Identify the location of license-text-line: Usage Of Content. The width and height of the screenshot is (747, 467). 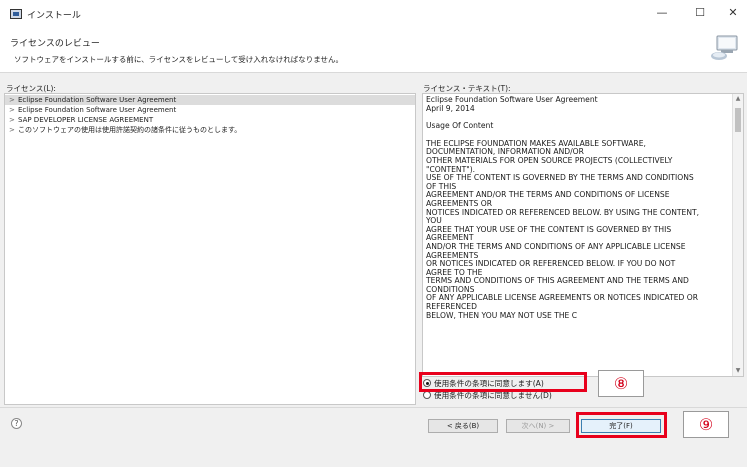
(460, 126).